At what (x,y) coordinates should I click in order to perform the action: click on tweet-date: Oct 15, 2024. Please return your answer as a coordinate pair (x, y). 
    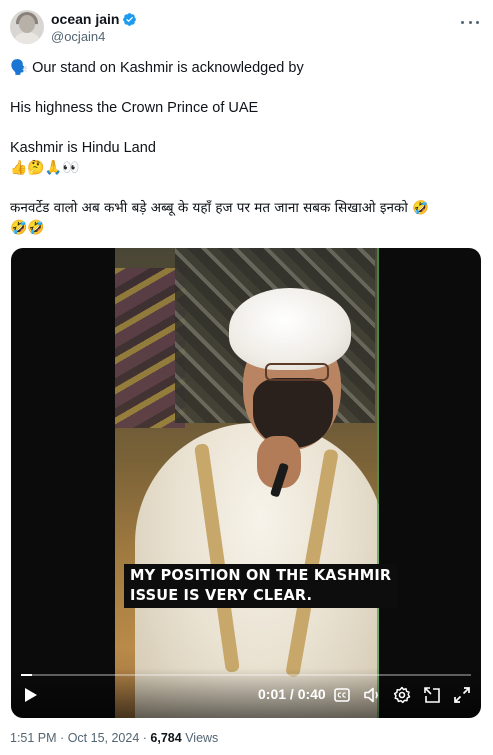
    Looking at the image, I should click on (104, 738).